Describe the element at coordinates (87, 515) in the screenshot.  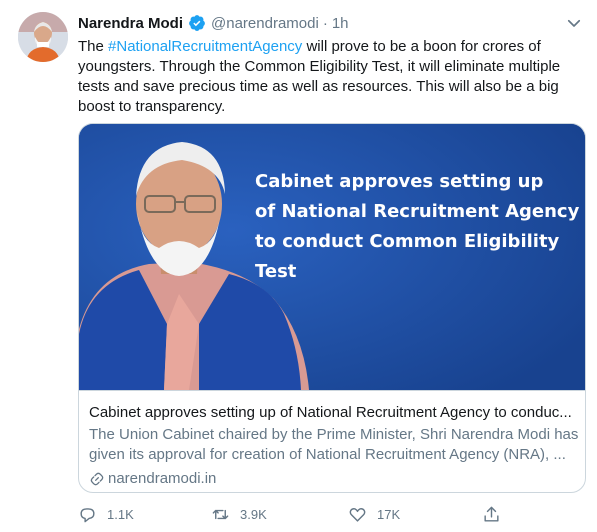
I see `reply-icon` at that location.